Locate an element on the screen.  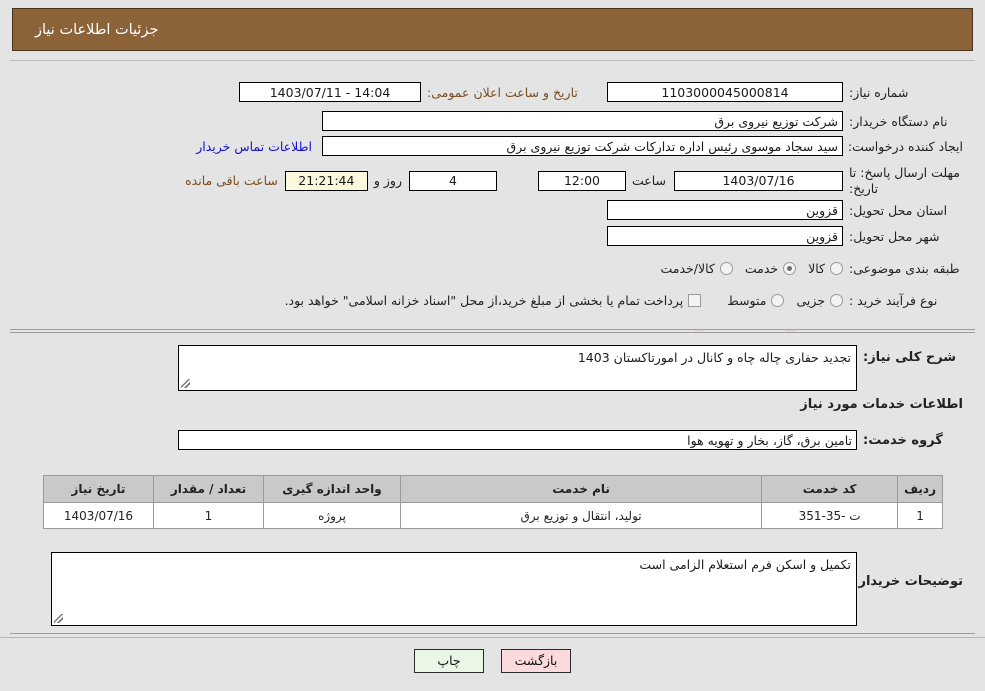
cell-need-date: 1403/07/16 is located at coordinates (98, 515).